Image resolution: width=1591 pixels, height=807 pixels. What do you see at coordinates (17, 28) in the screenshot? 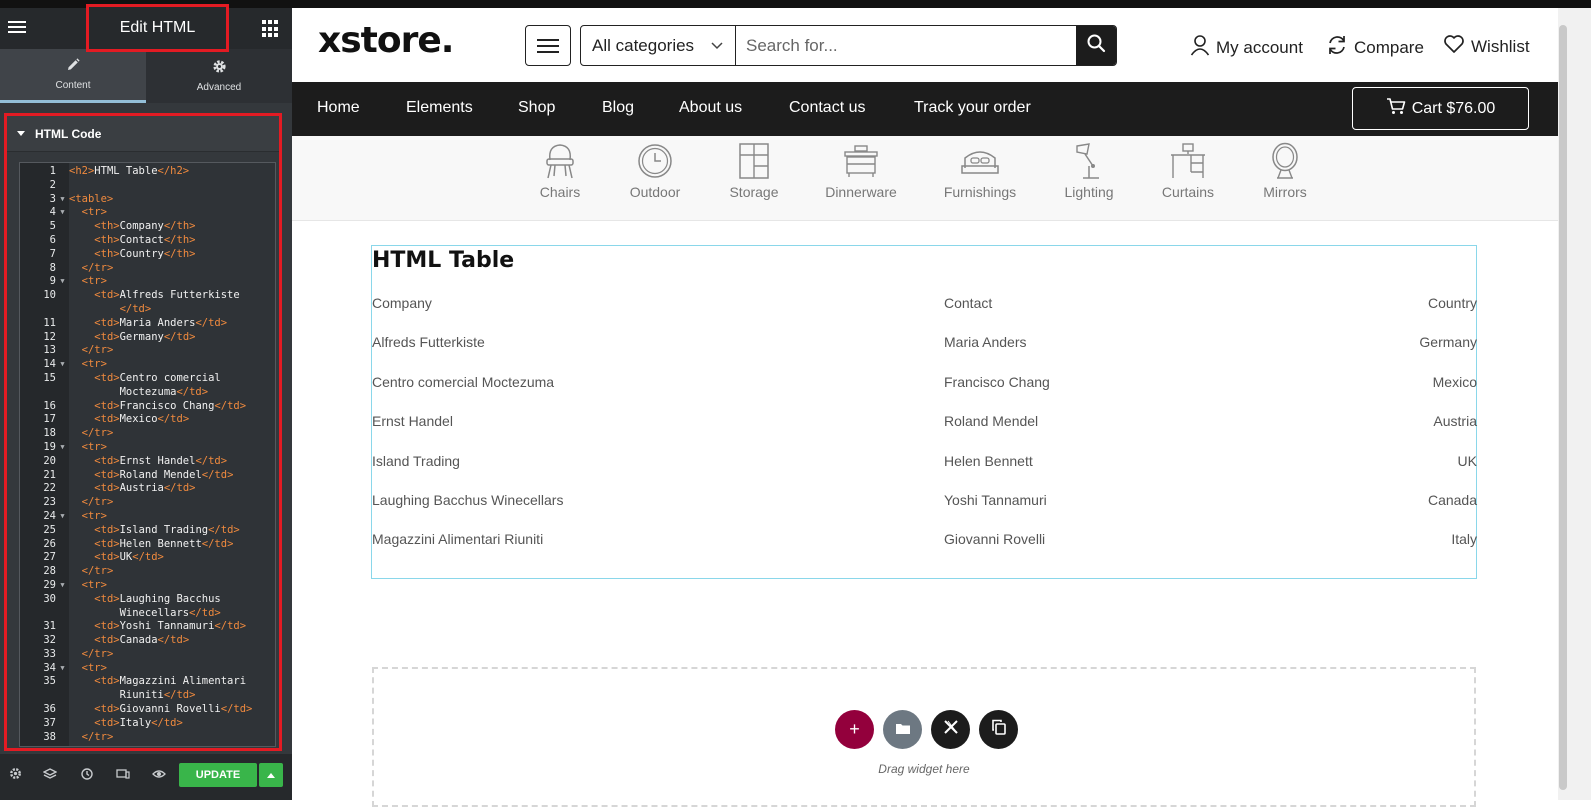
I see `hamburger-menu-icon` at bounding box center [17, 28].